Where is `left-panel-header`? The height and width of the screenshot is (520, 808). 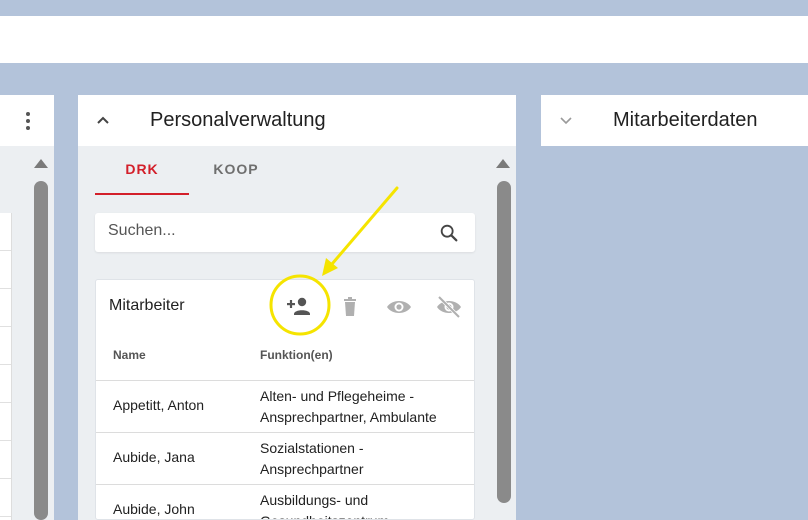 left-panel-header is located at coordinates (27, 120).